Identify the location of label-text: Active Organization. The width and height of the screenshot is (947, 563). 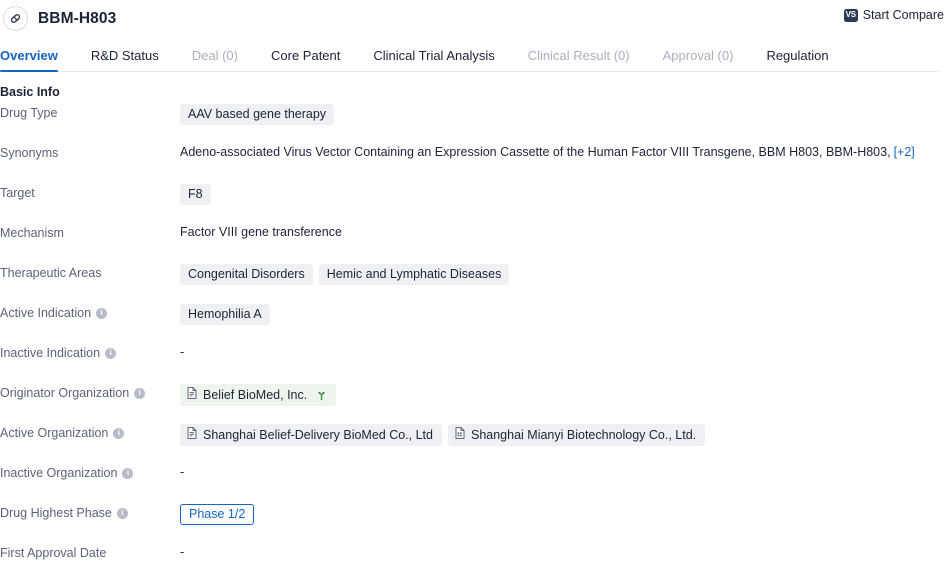
(54, 433).